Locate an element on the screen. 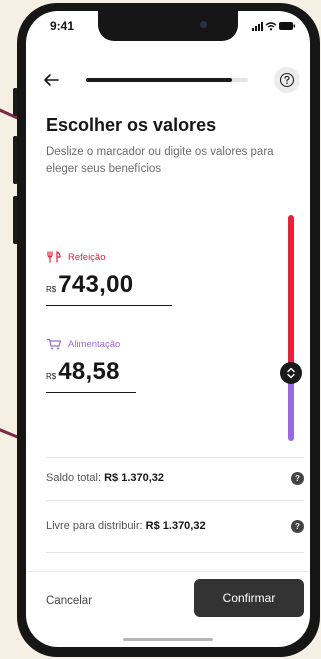 The image size is (321, 659). wifi-icon is located at coordinates (271, 26).